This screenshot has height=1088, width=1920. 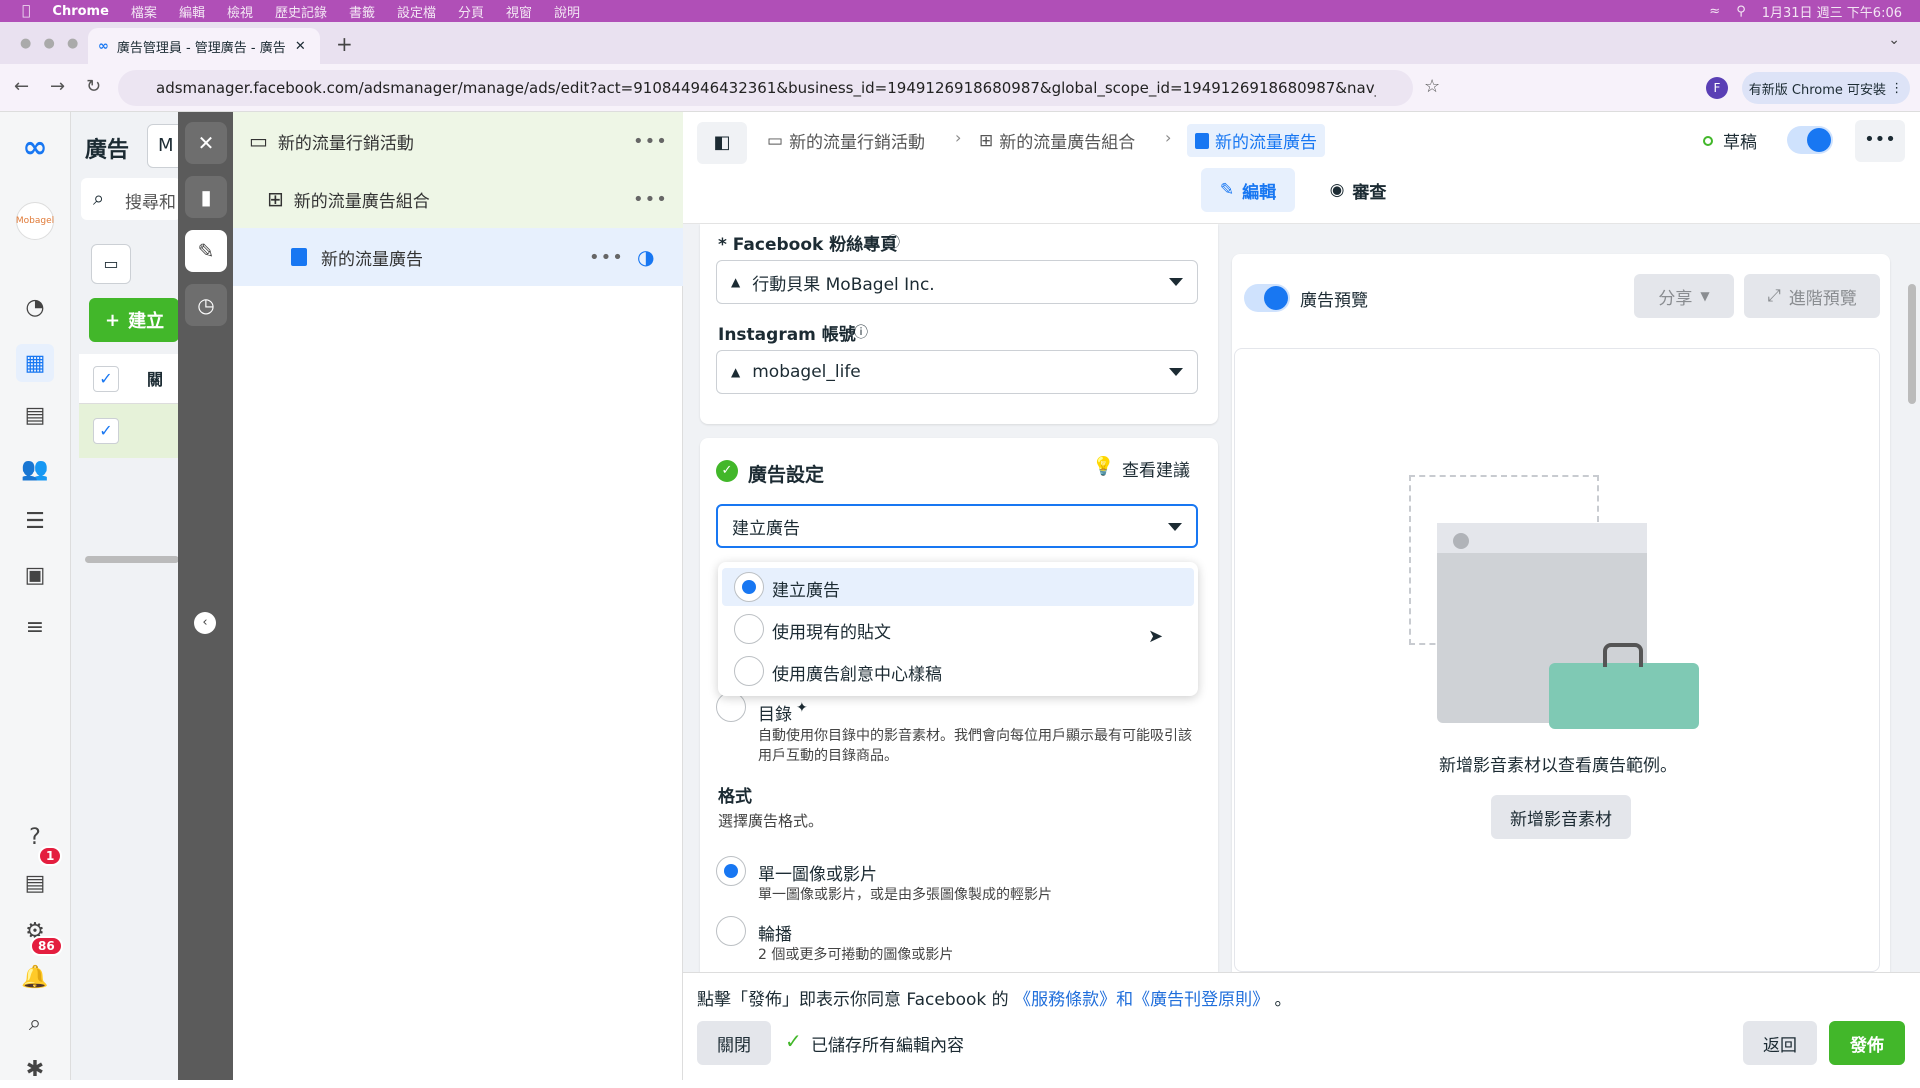 I want to click on billing-icon: ☰, so click(x=35, y=521).